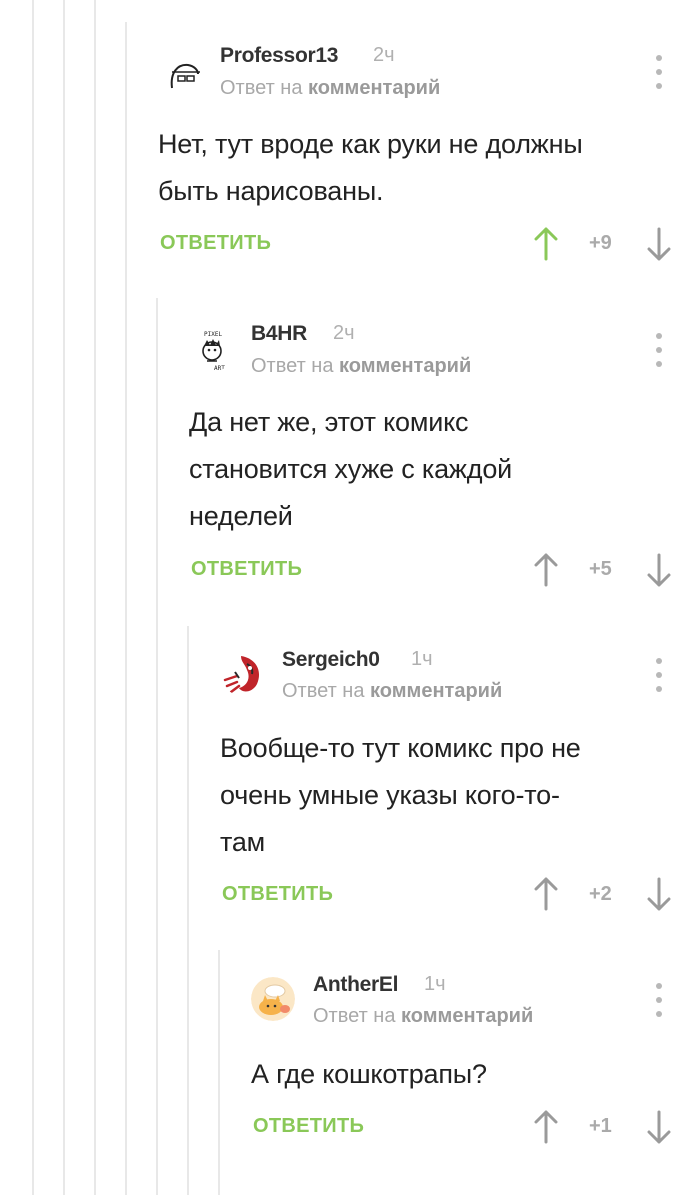 This screenshot has height=1195, width=700. I want to click on svg-text: PIXEL, so click(213, 334).